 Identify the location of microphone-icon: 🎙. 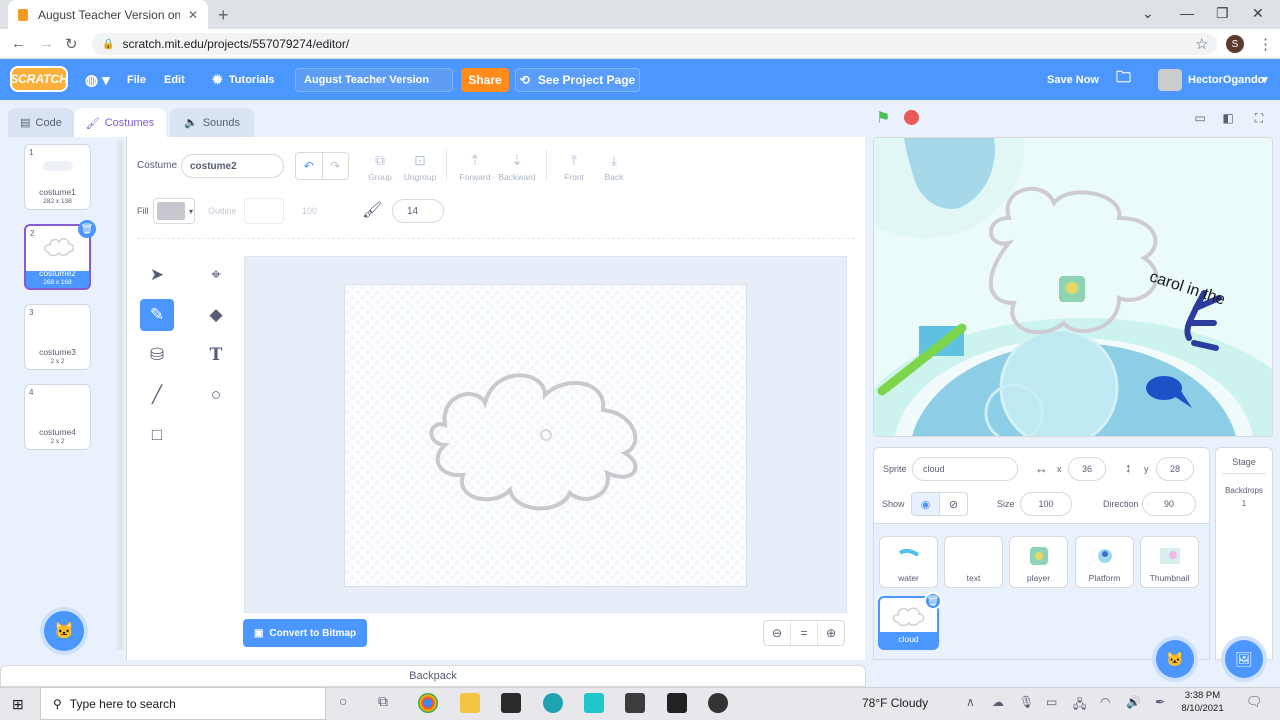
(1026, 702).